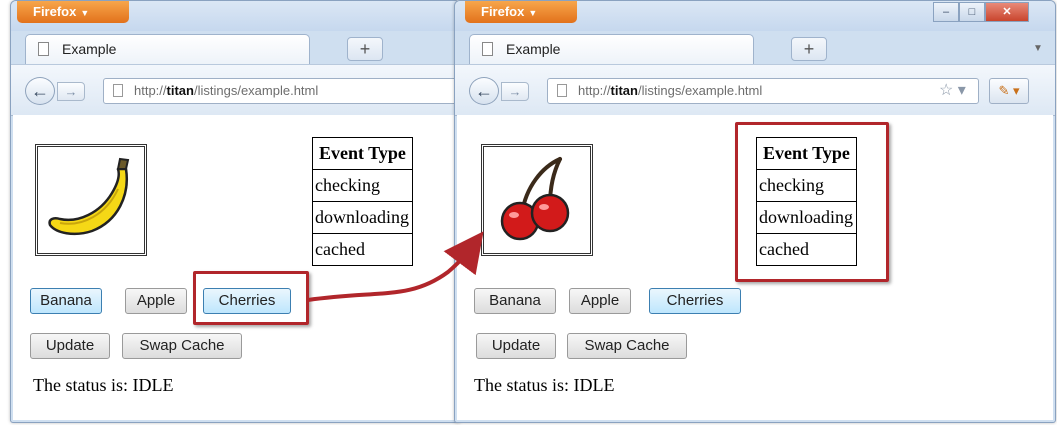 This screenshot has width=1057, height=425. What do you see at coordinates (395, 266) in the screenshot?
I see `transition-arrow` at bounding box center [395, 266].